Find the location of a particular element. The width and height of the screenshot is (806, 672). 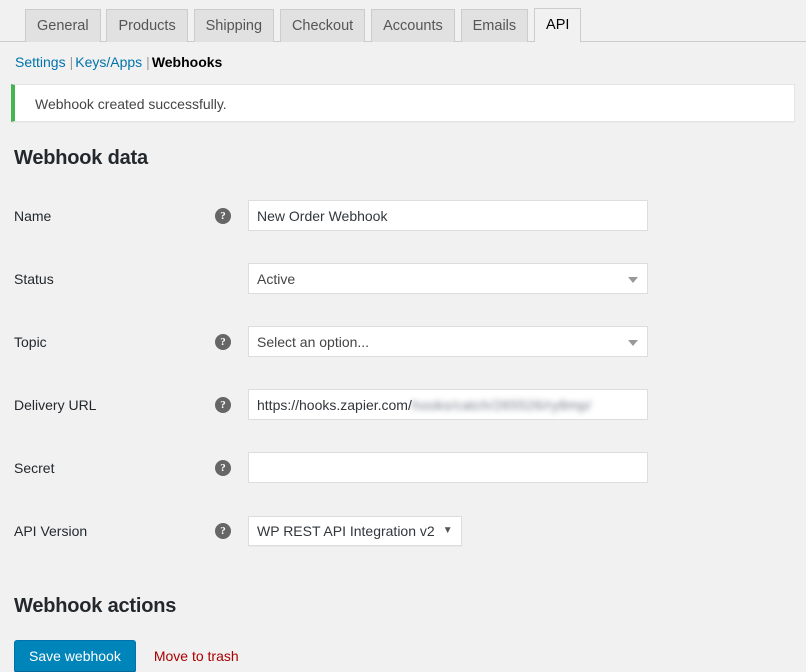

field-row-secret: Secret ? is located at coordinates (403, 467).